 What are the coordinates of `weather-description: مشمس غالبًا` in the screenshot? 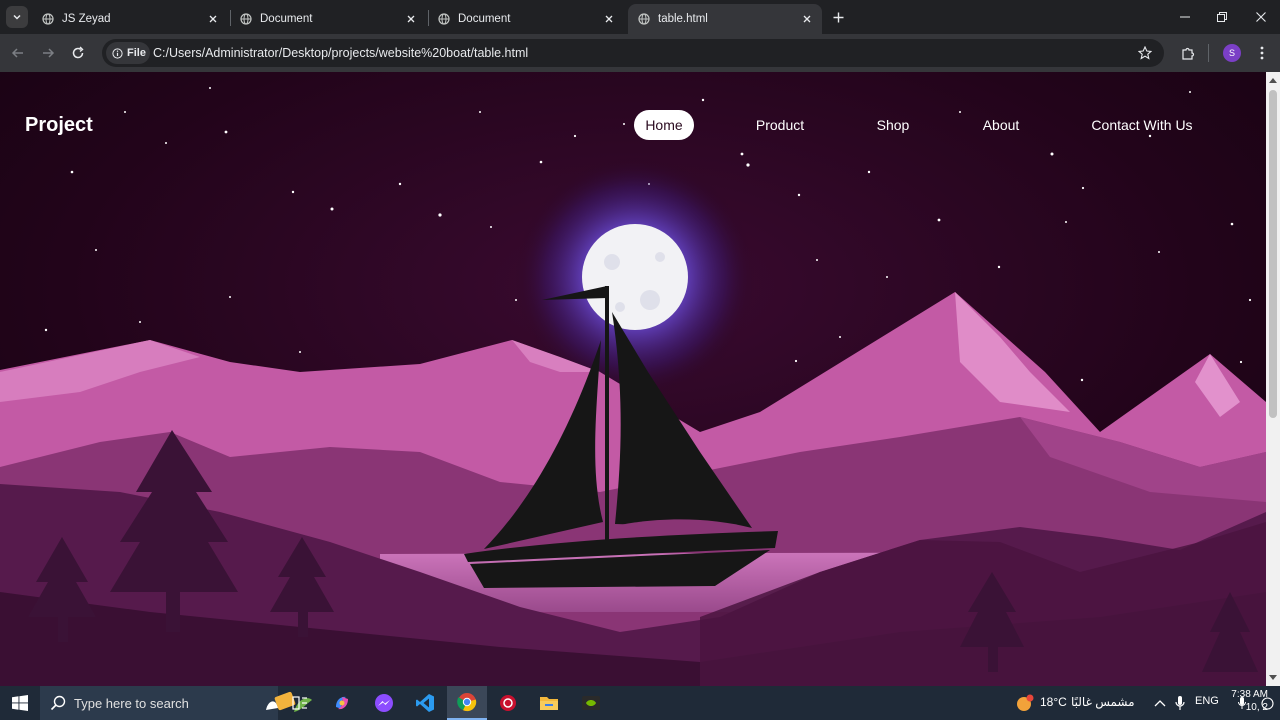 It's located at (1103, 702).